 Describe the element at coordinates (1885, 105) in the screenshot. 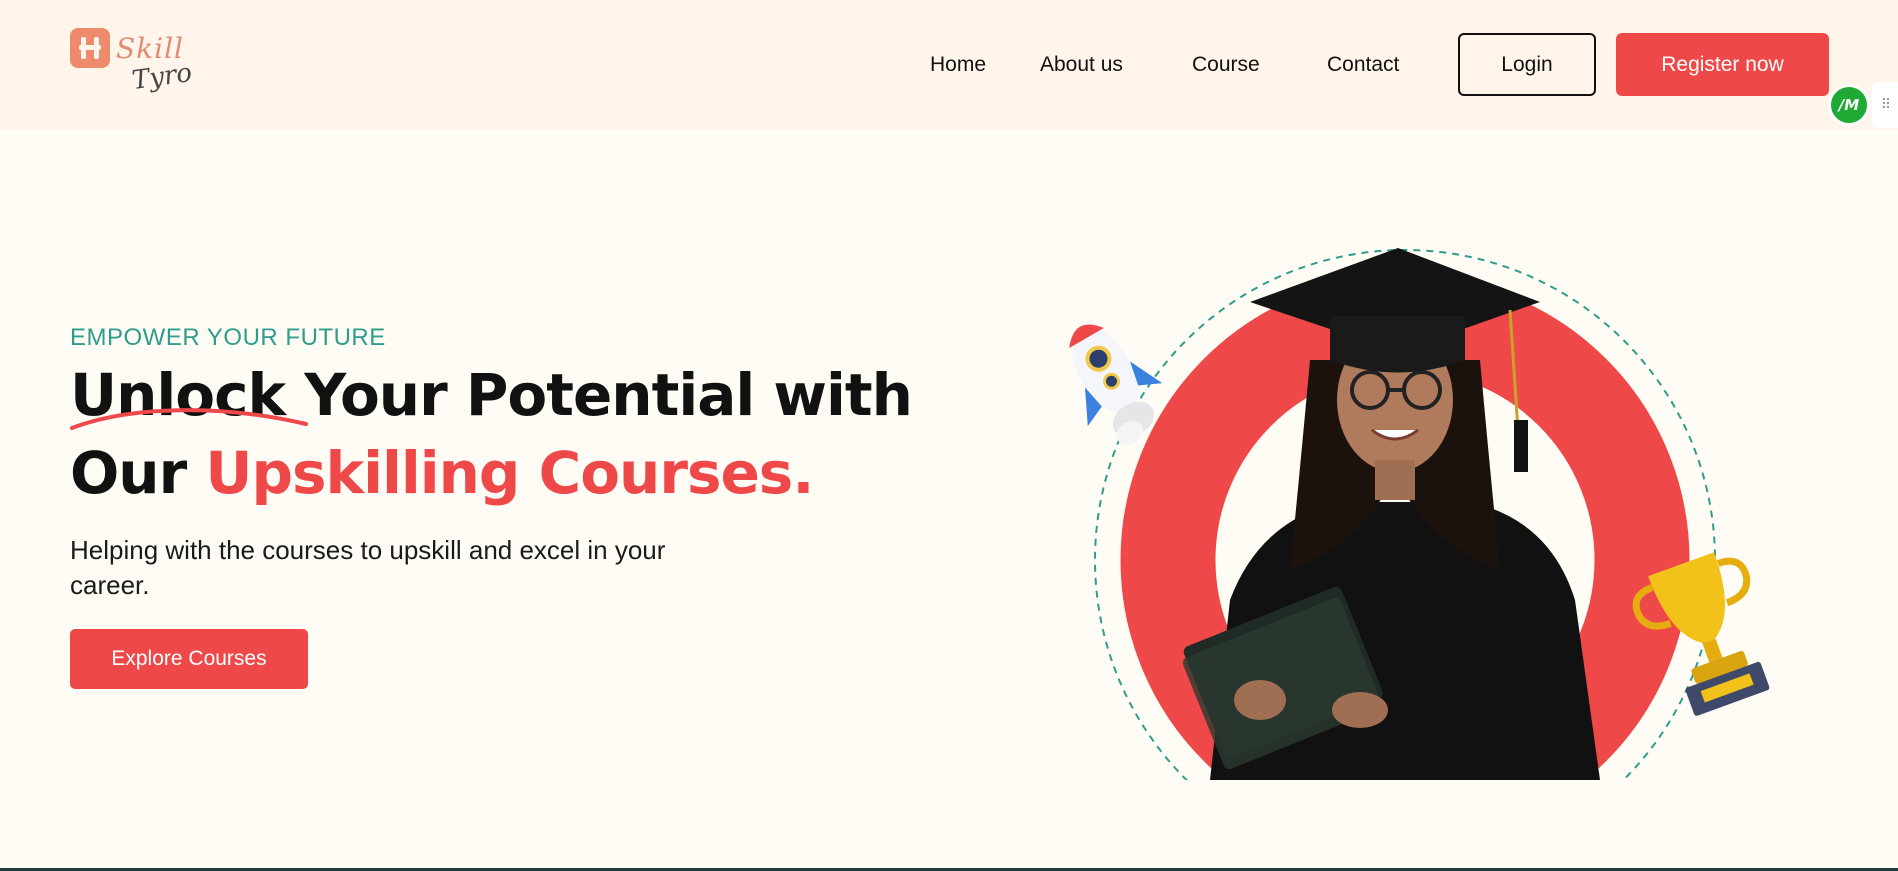

I see `extension-drag-handle-icon: ⠿` at that location.